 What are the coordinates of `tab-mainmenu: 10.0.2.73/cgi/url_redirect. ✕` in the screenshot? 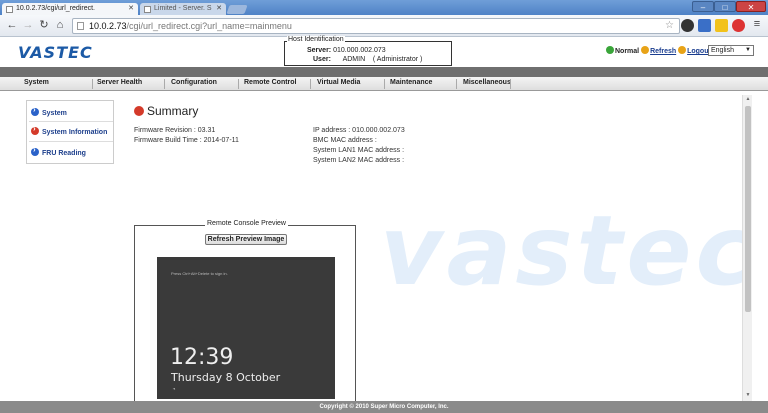 It's located at (70, 9).